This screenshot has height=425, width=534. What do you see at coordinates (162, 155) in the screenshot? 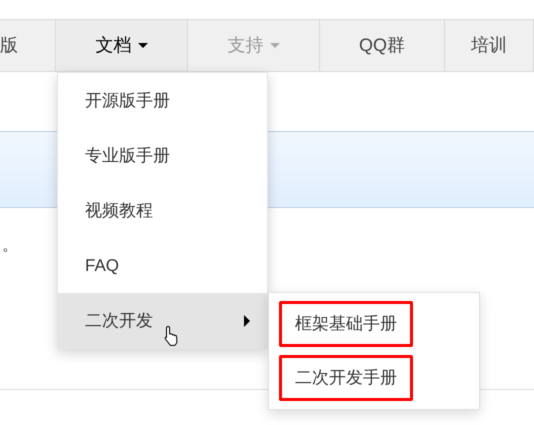
I see `menu-item: 专业版手册` at bounding box center [162, 155].